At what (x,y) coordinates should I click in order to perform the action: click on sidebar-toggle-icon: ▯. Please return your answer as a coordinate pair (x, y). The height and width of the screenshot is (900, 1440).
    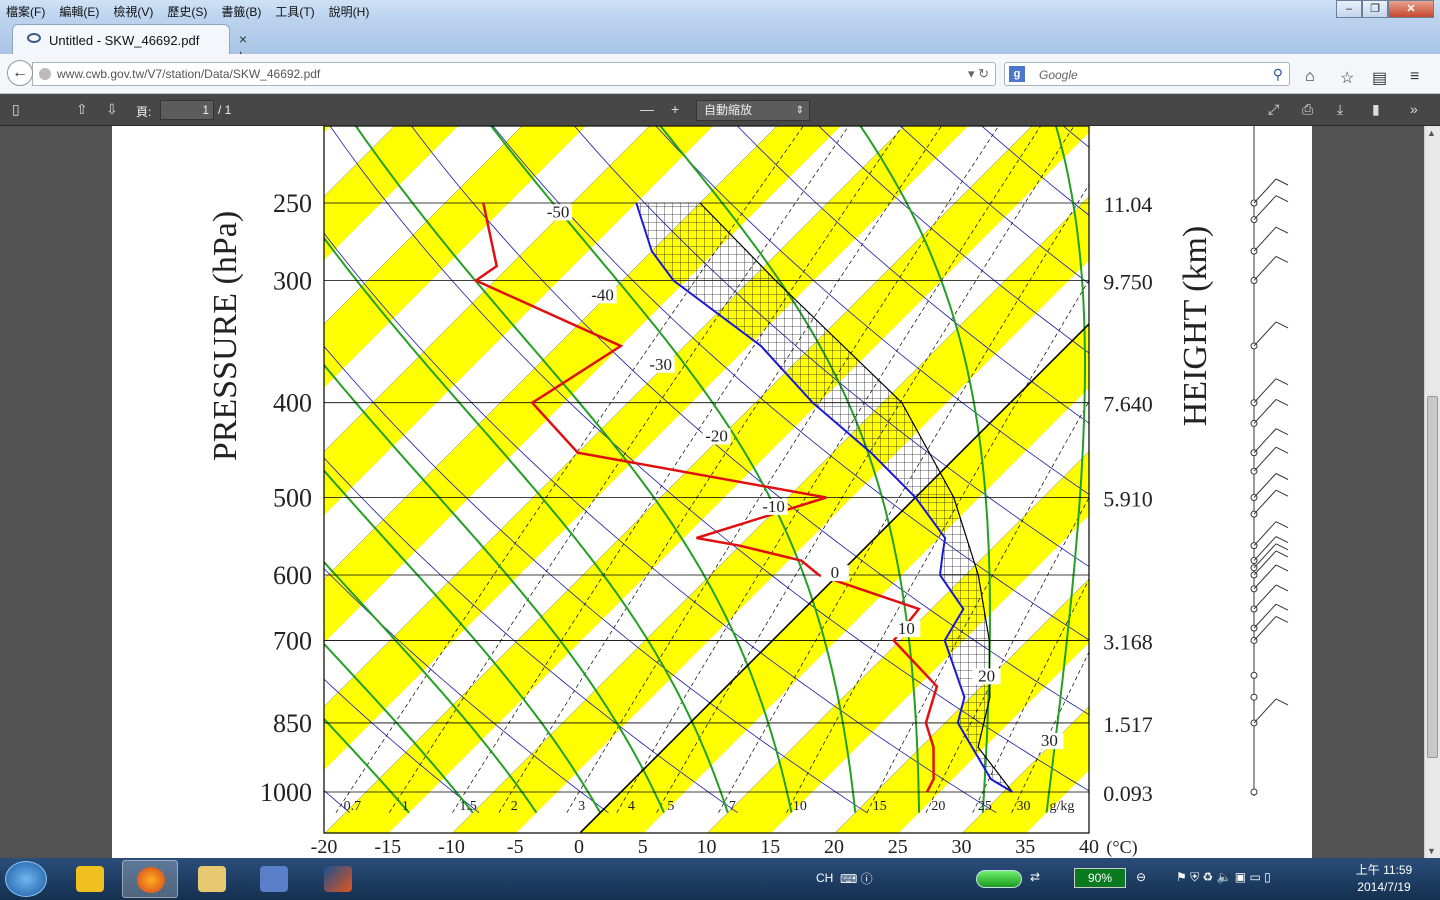
    Looking at the image, I should click on (16, 109).